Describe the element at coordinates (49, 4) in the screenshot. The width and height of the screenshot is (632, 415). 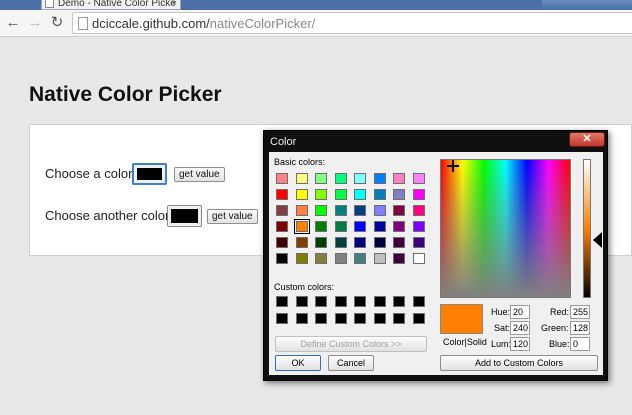
I see `page-favicon-icon` at that location.